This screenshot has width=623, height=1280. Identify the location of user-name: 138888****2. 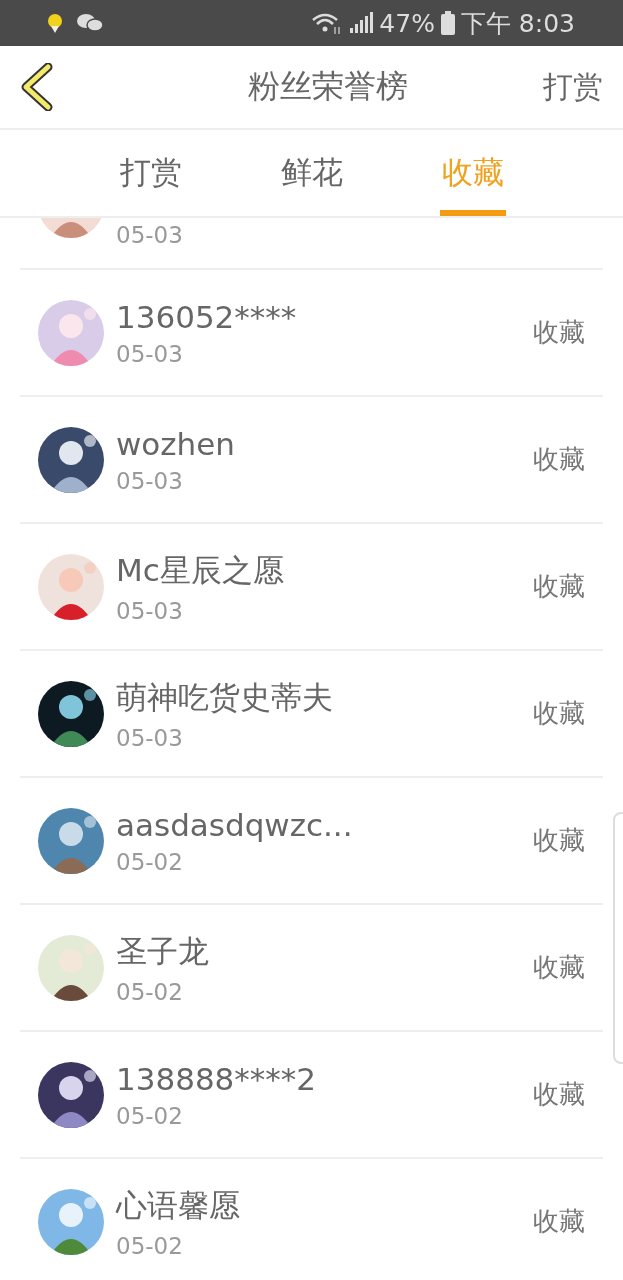
(217, 1078).